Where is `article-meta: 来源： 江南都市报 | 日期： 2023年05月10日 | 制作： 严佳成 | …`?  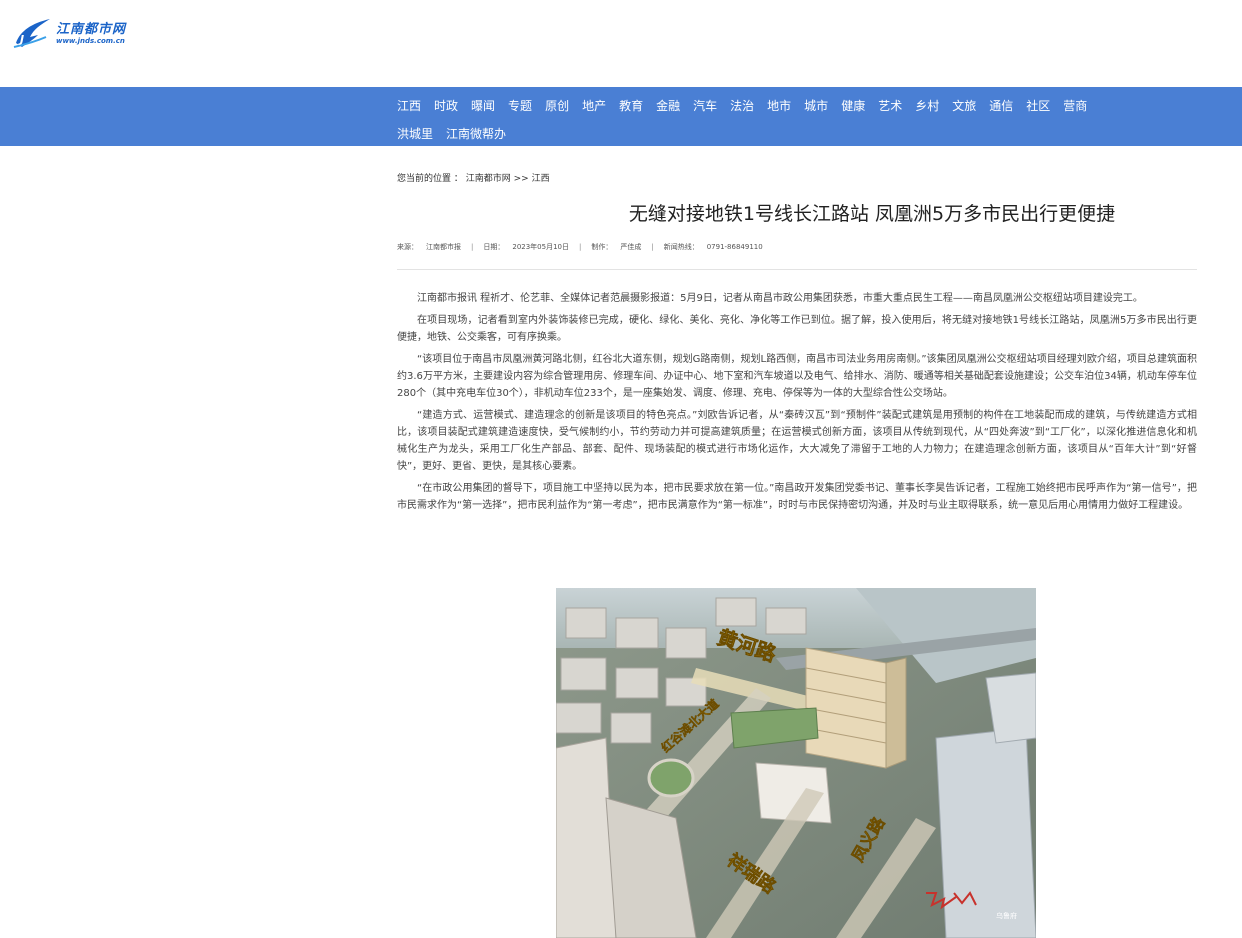 article-meta: 来源： 江南都市报 | 日期： 2023年05月10日 | 制作： 严佳成 | … is located at coordinates (580, 247).